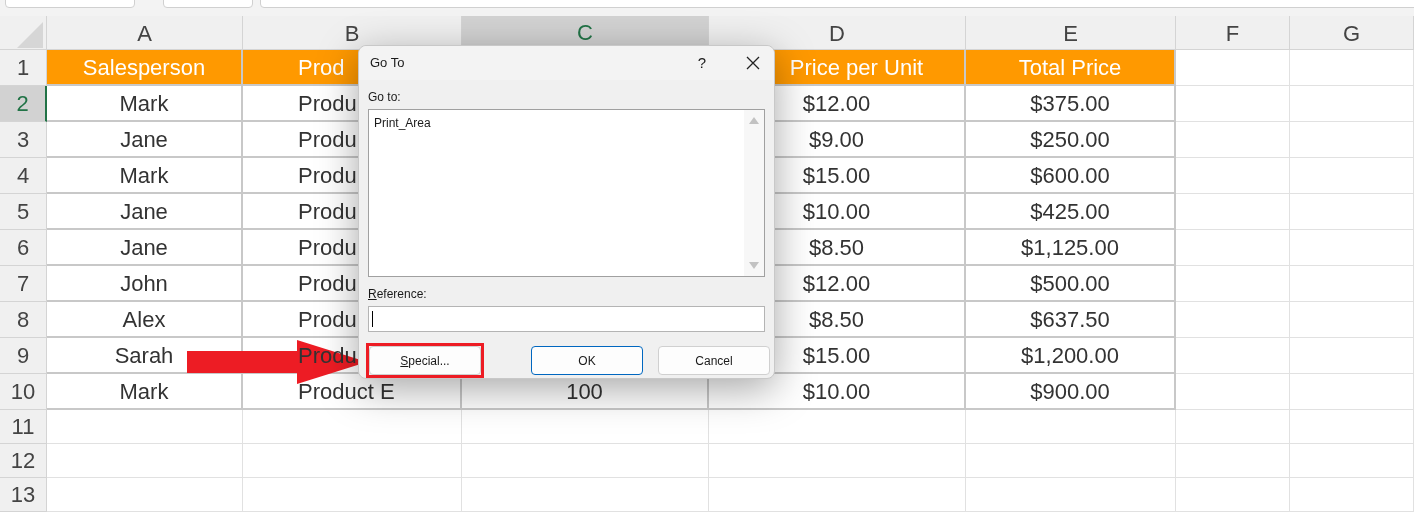 The image size is (1414, 514). Describe the element at coordinates (23, 176) in the screenshot. I see `row-header: 4` at that location.